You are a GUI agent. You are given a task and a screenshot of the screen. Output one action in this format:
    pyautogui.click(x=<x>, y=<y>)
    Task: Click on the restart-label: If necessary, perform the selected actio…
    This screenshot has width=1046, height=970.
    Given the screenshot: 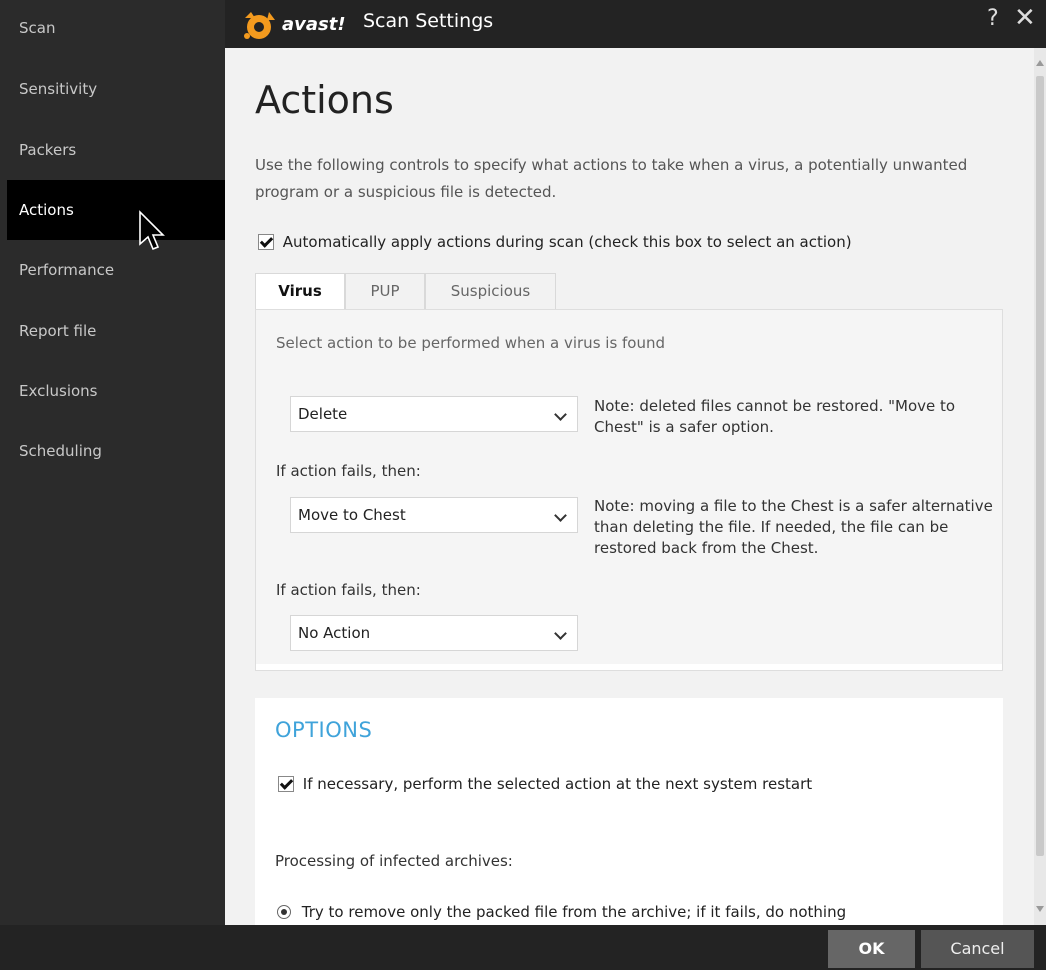 What is the action you would take?
    pyautogui.click(x=557, y=783)
    